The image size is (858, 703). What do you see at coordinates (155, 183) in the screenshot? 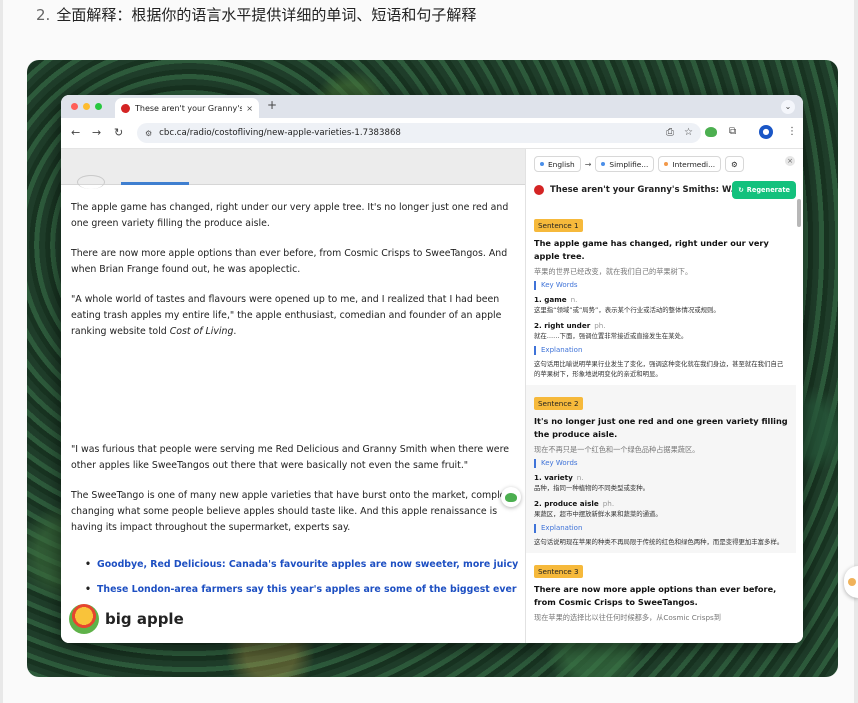
I see `header-accent-line` at bounding box center [155, 183].